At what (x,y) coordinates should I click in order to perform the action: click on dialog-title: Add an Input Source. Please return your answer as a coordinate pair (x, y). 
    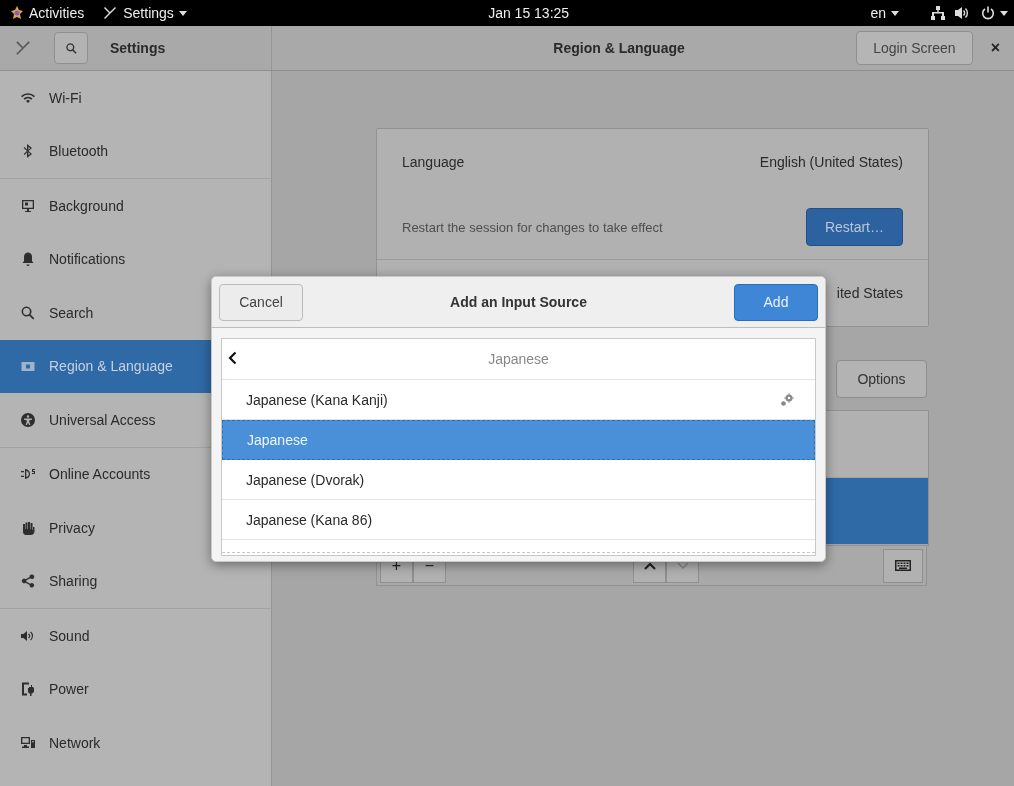
    Looking at the image, I should click on (518, 302).